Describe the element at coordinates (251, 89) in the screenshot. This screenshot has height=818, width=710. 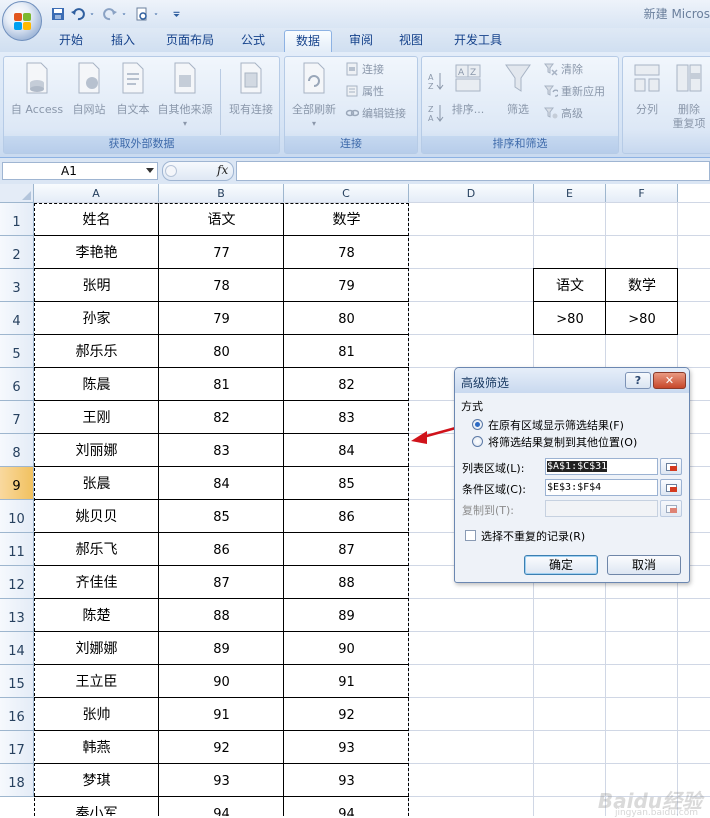
I see `existing-connections-button: 现有连接` at that location.